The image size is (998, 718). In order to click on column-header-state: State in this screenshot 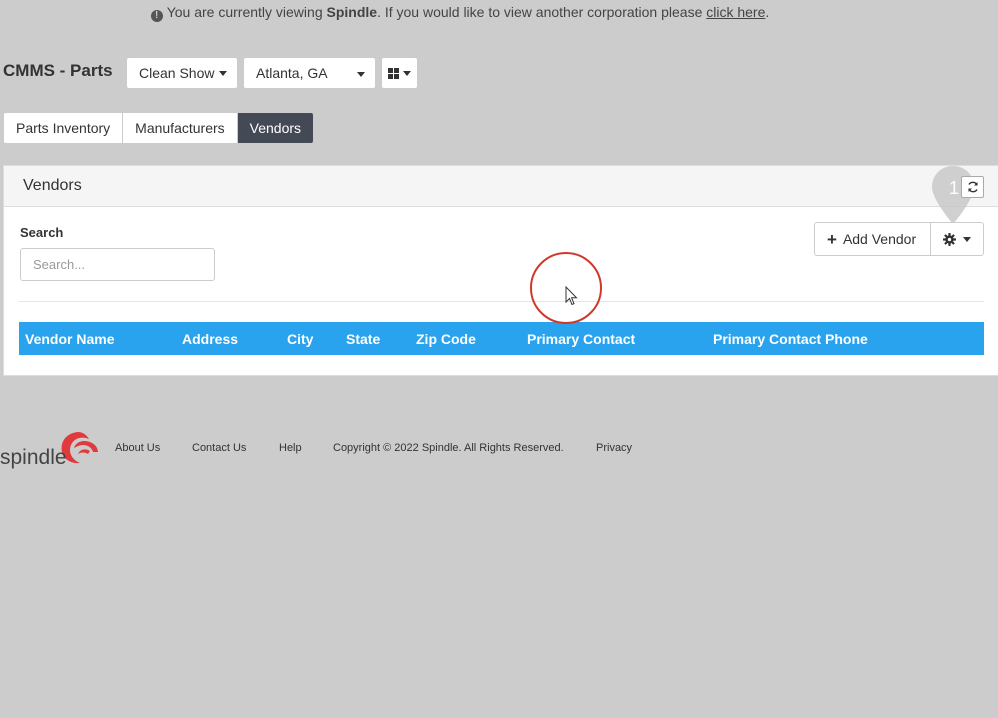, I will do `click(363, 339)`.